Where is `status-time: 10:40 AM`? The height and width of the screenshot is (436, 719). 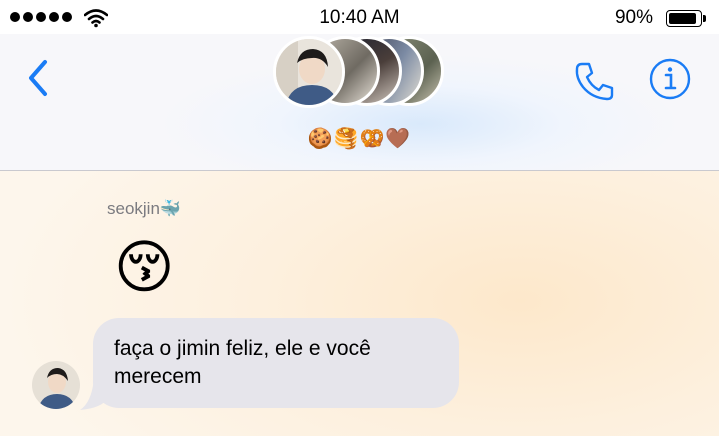 status-time: 10:40 AM is located at coordinates (359, 17).